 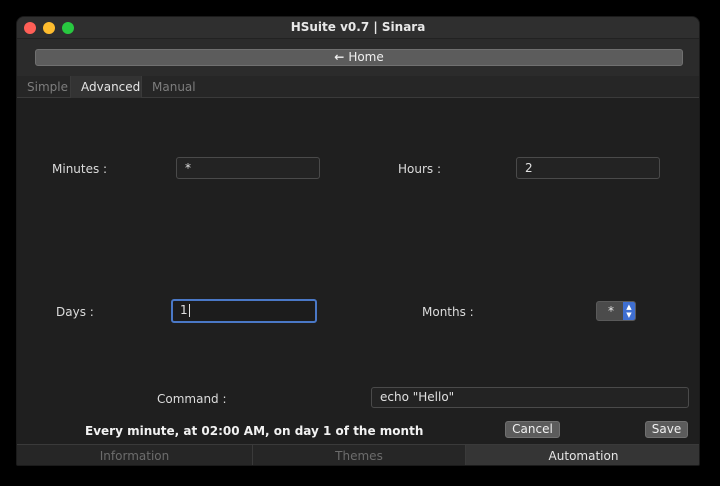 I want to click on home-button-label: Home, so click(x=366, y=57).